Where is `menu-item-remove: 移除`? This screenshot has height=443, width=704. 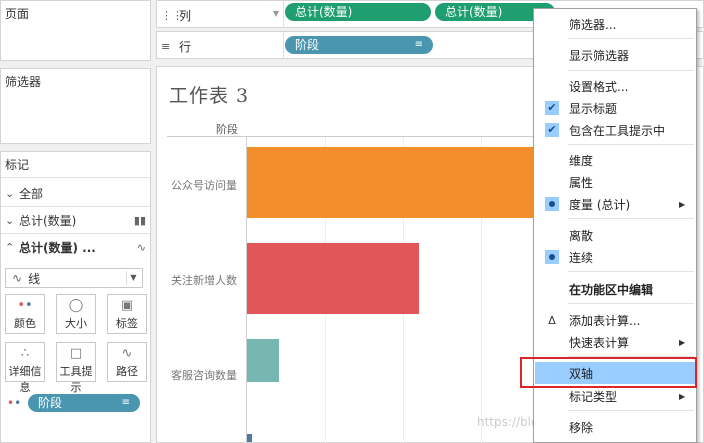
menu-item-remove: 移除 is located at coordinates (615, 427).